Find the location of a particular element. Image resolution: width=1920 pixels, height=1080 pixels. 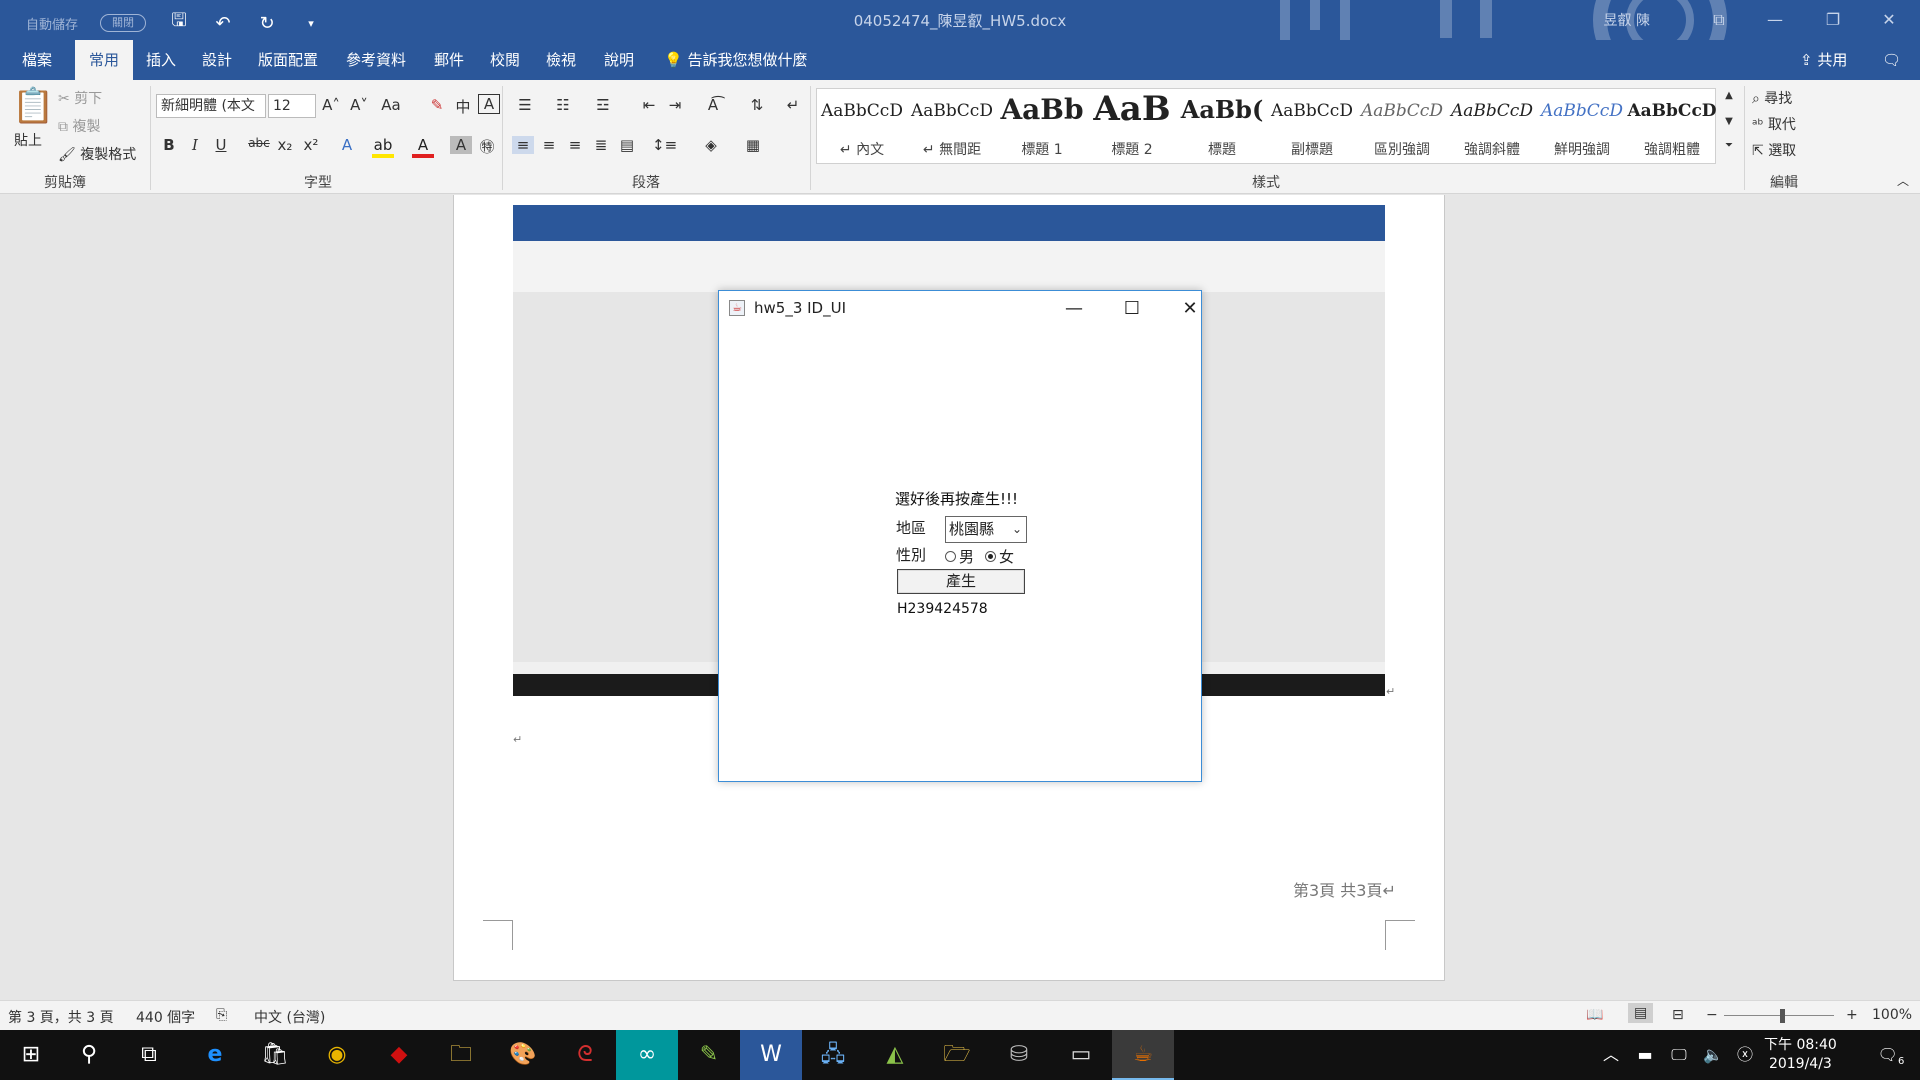

show-marks-icon: ↵ is located at coordinates (793, 105).